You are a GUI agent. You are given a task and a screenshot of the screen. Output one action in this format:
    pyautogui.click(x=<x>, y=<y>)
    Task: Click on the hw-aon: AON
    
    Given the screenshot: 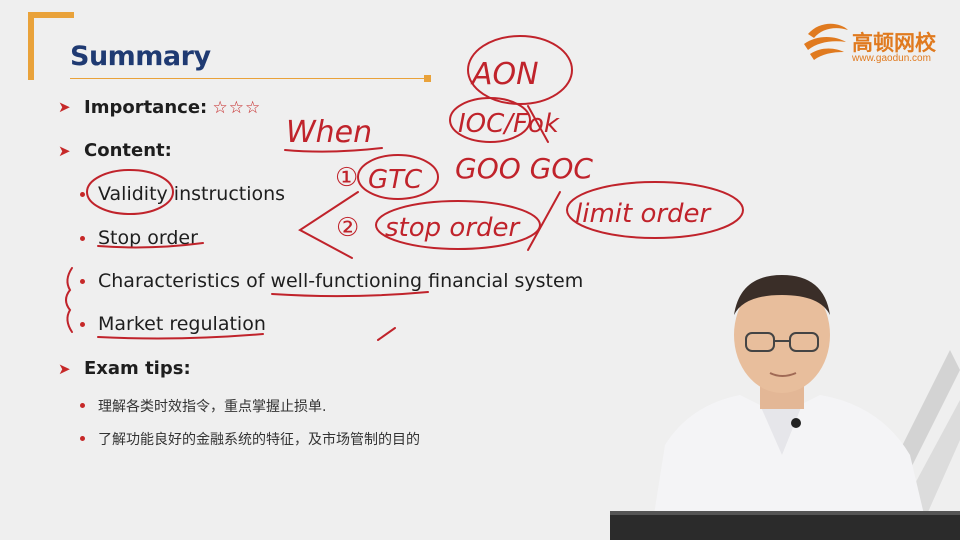 What is the action you would take?
    pyautogui.click(x=504, y=74)
    